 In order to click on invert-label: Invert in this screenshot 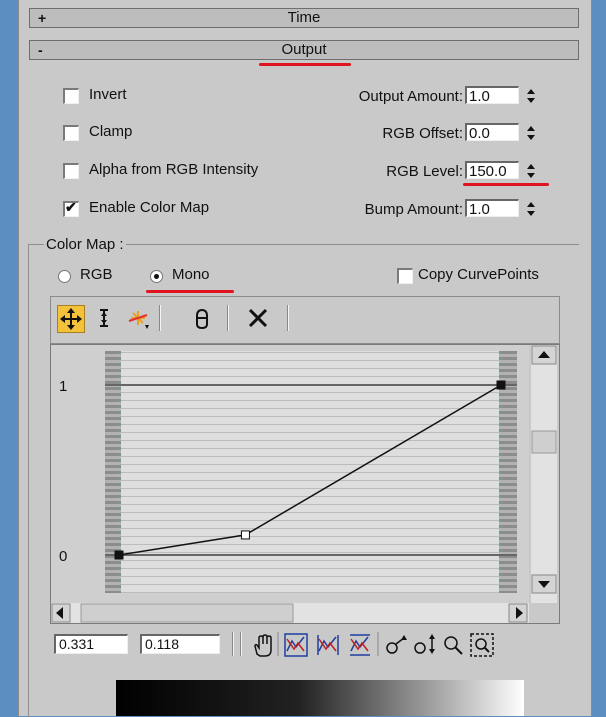, I will do `click(108, 94)`.